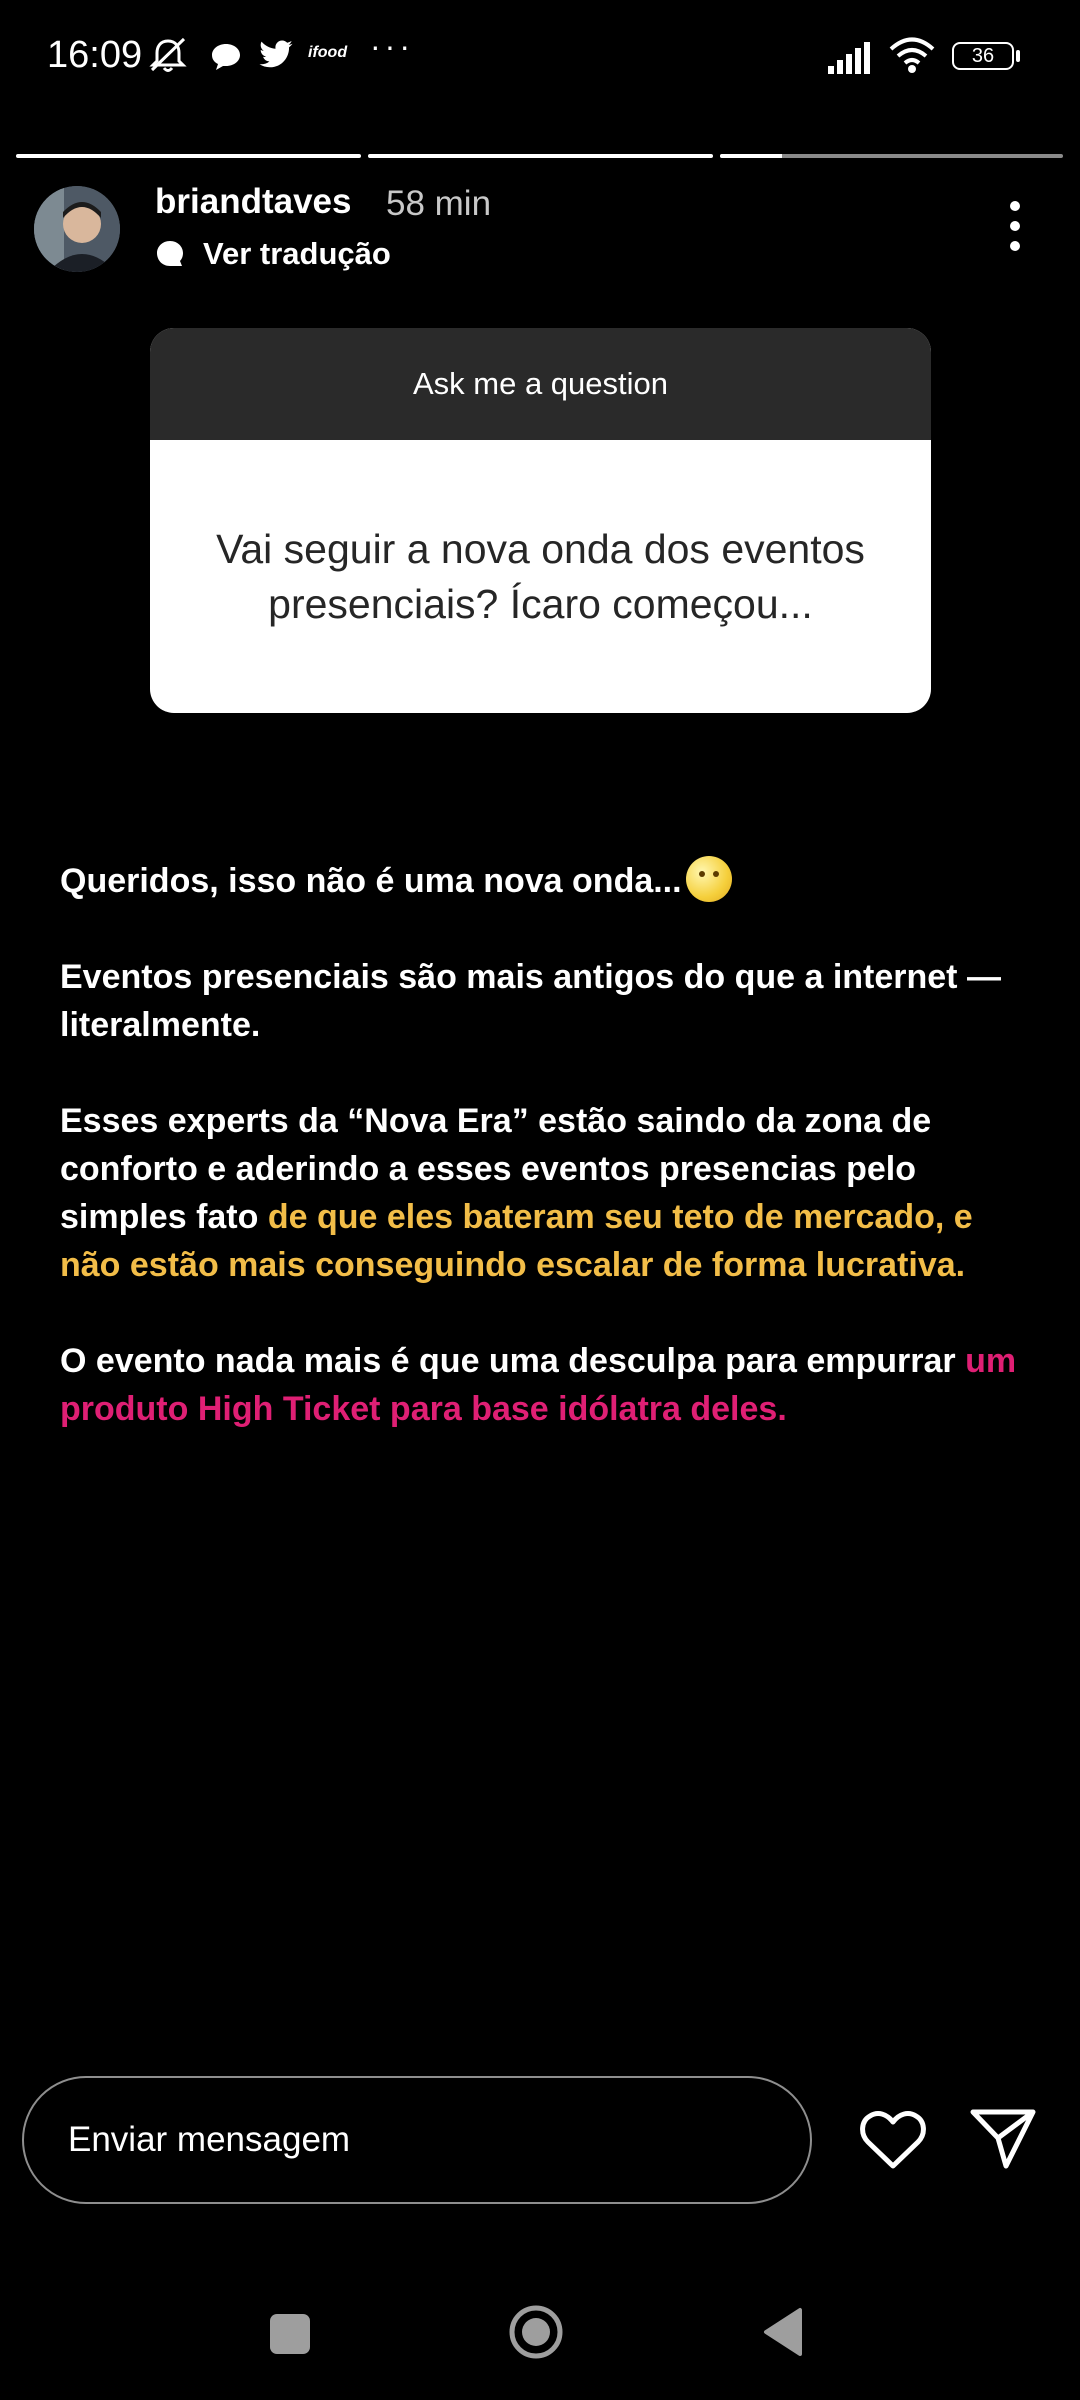  Describe the element at coordinates (170, 253) in the screenshot. I see `translate-bubble-icon` at that location.